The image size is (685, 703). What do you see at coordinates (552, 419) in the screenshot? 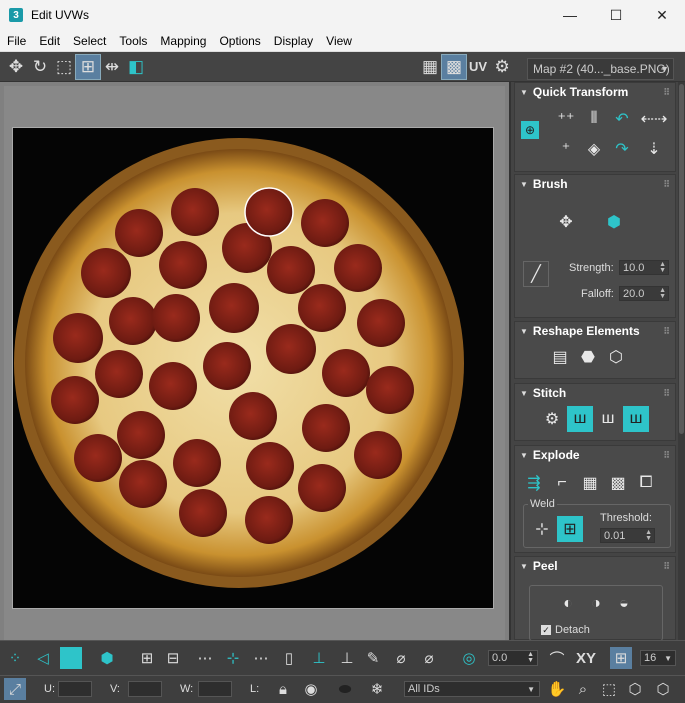
I see `stitch-custom-icon: ⚙` at bounding box center [552, 419].